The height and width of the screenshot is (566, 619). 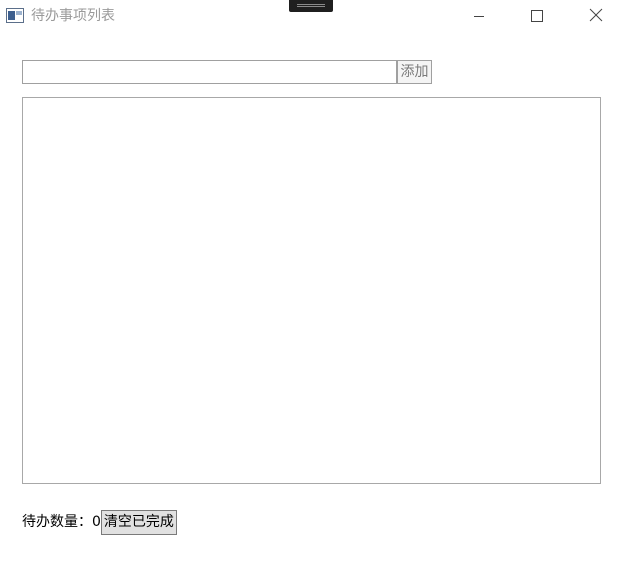 I want to click on minimize-button, so click(x=479, y=16).